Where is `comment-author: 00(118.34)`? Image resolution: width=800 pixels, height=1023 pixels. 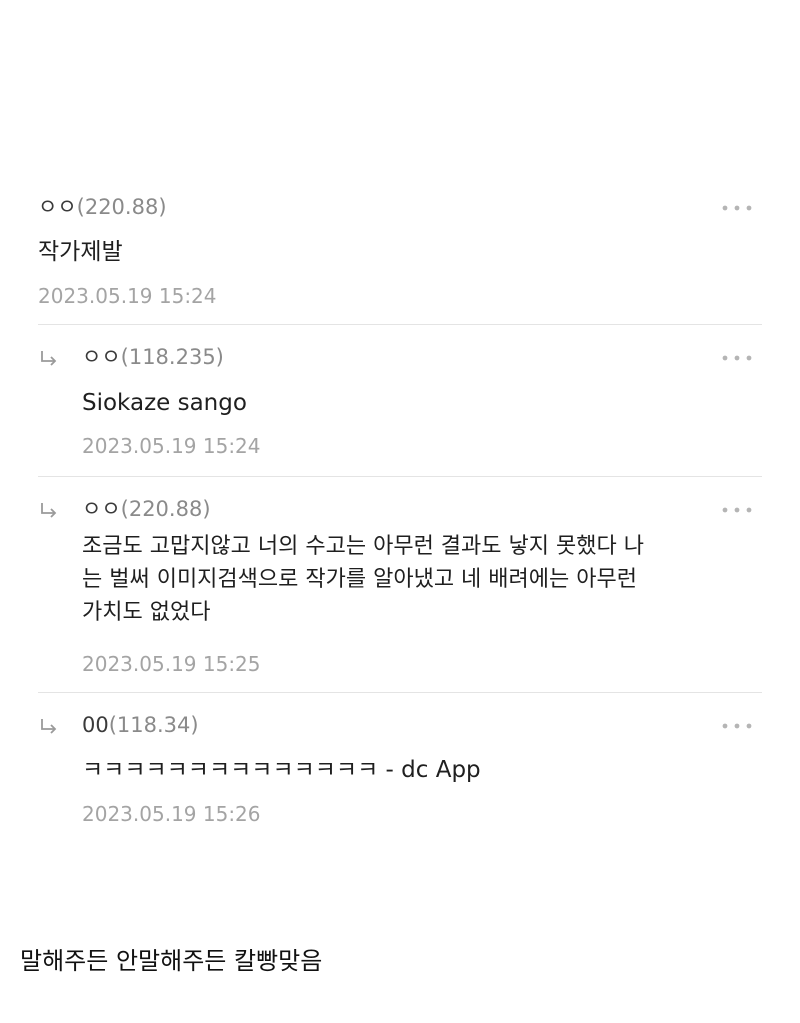
comment-author: 00(118.34) is located at coordinates (140, 725).